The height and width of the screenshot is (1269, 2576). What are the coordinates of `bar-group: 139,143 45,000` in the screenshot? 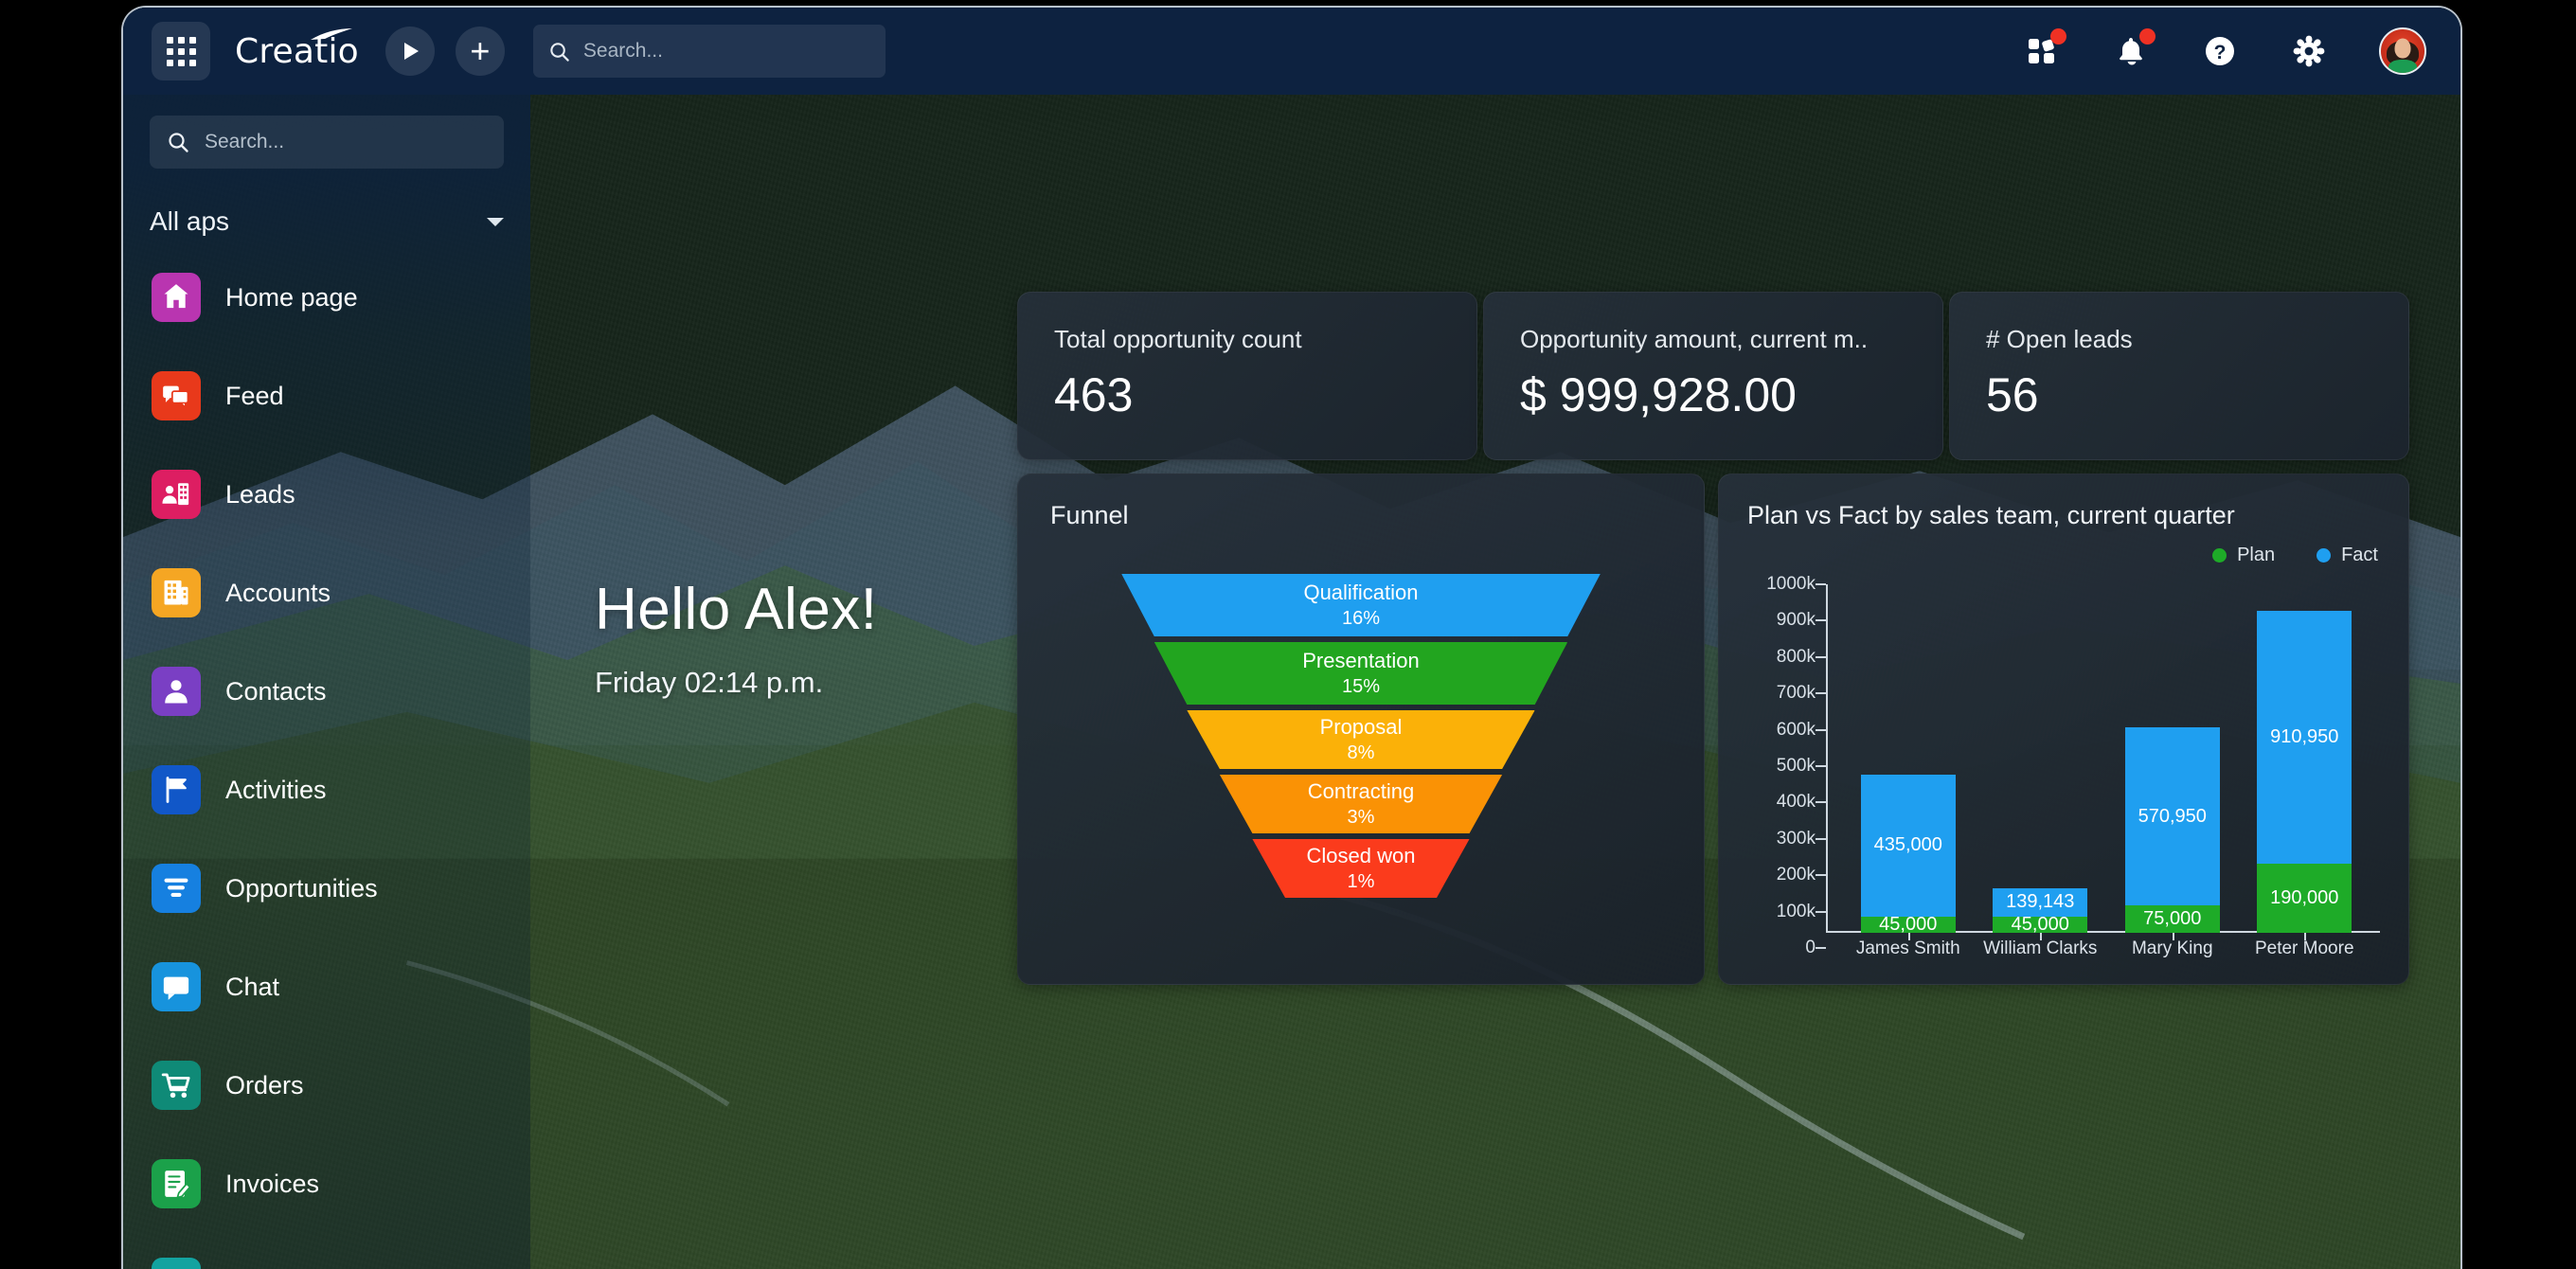 It's located at (2040, 911).